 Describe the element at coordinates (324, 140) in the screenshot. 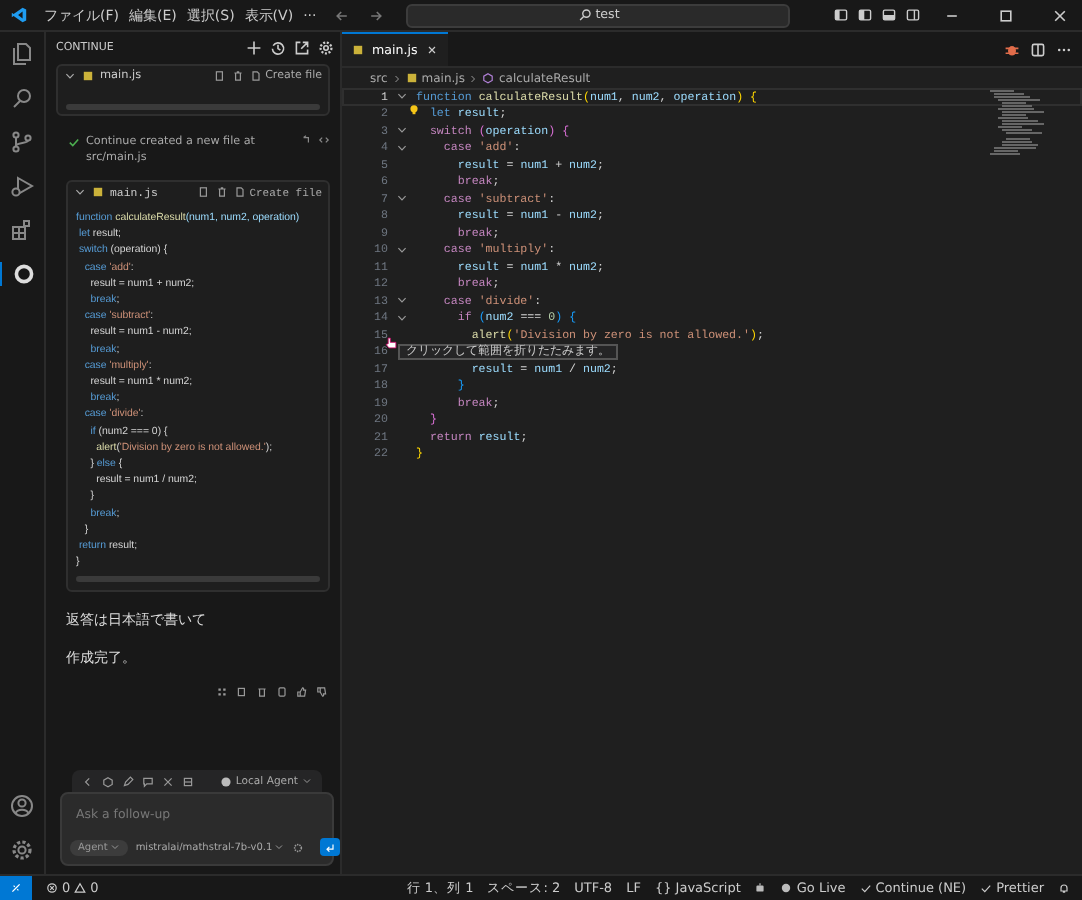

I see `code-icon` at that location.